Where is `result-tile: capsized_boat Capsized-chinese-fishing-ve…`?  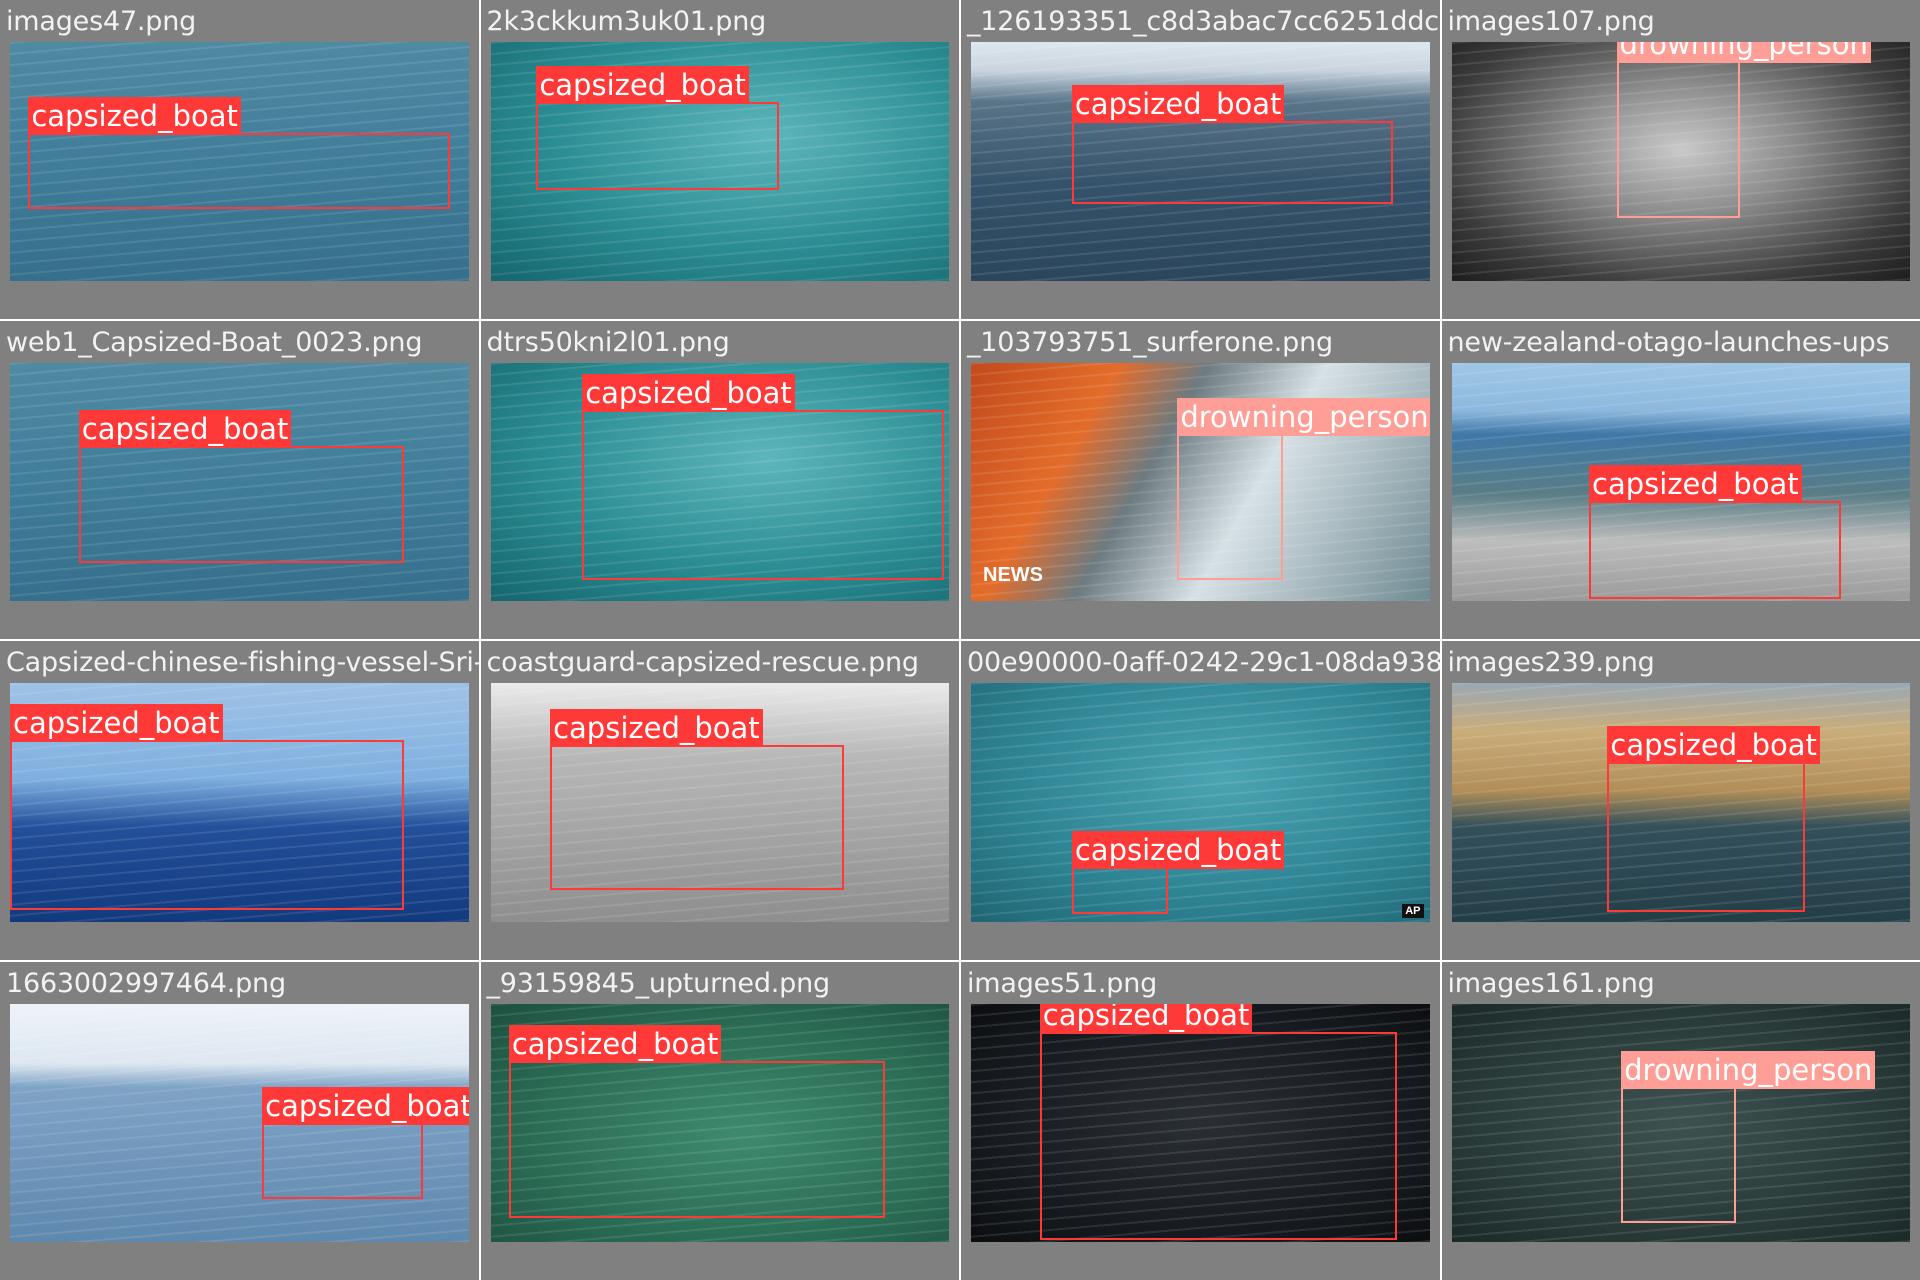
result-tile: capsized_boat Capsized-chinese-fishing-ve… is located at coordinates (239, 800).